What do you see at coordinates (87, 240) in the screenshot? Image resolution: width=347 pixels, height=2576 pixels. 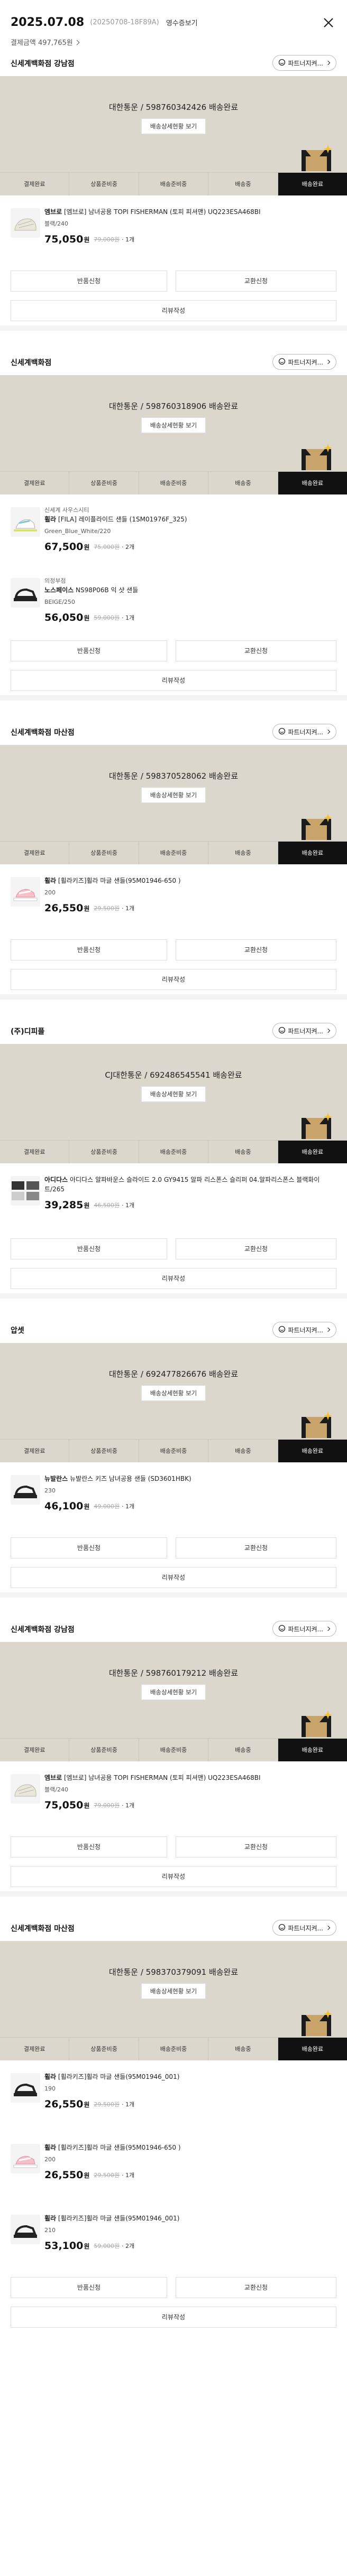 I see `currency-label: 원` at bounding box center [87, 240].